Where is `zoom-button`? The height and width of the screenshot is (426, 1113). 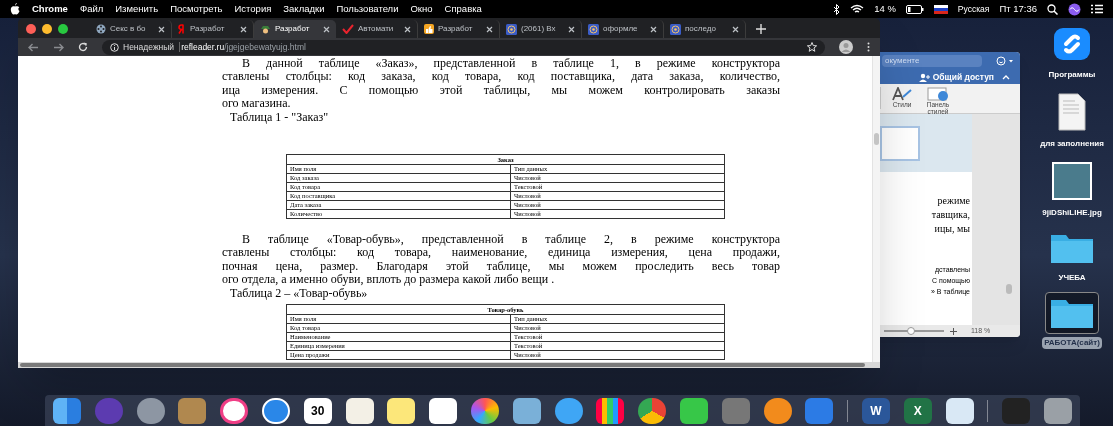 zoom-button is located at coordinates (63, 29).